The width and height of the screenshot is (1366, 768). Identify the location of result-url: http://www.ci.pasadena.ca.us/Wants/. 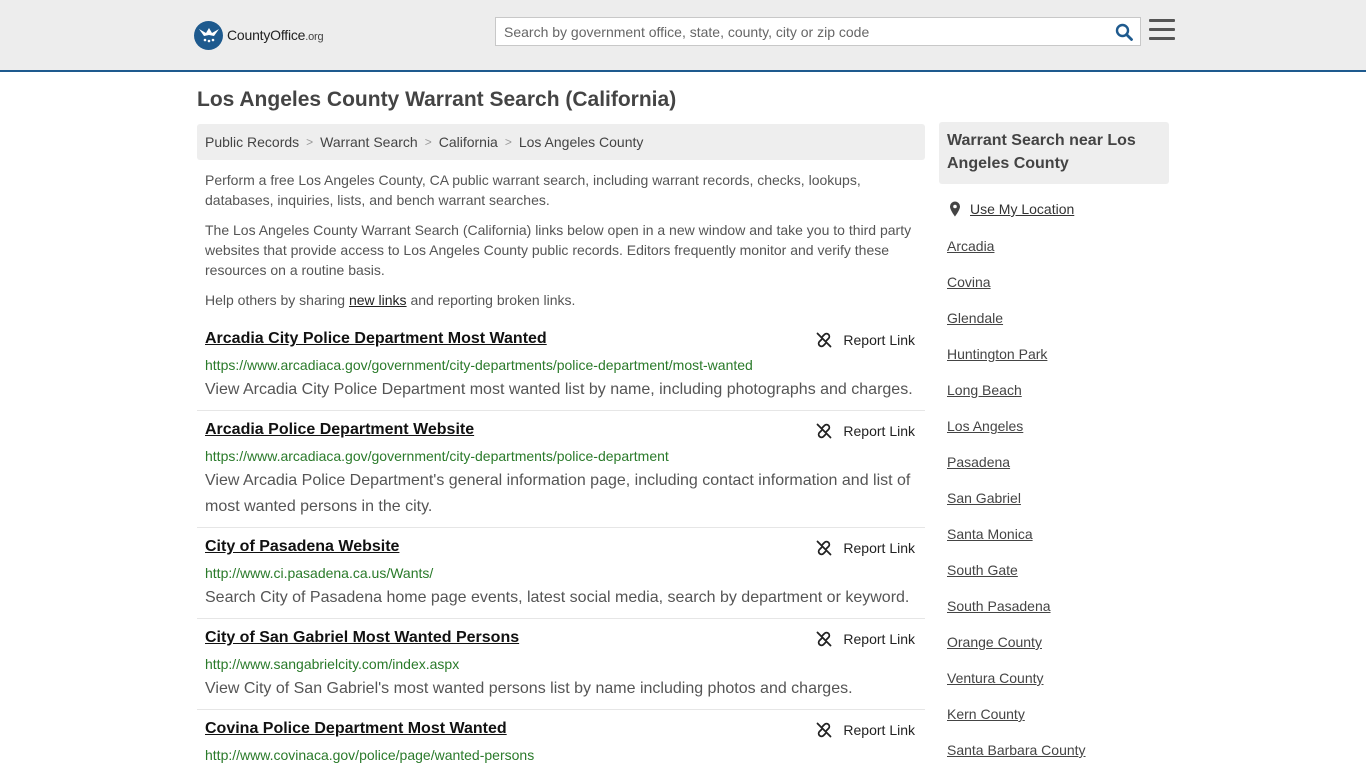
(319, 573).